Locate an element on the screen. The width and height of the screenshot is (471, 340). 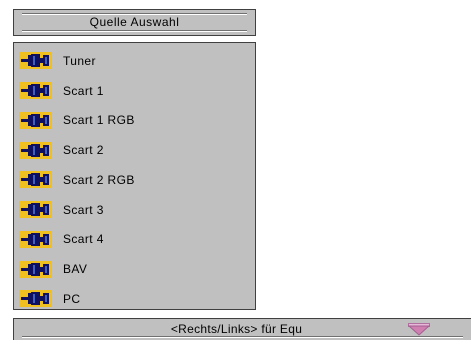
source-label: Tuner is located at coordinates (79, 60).